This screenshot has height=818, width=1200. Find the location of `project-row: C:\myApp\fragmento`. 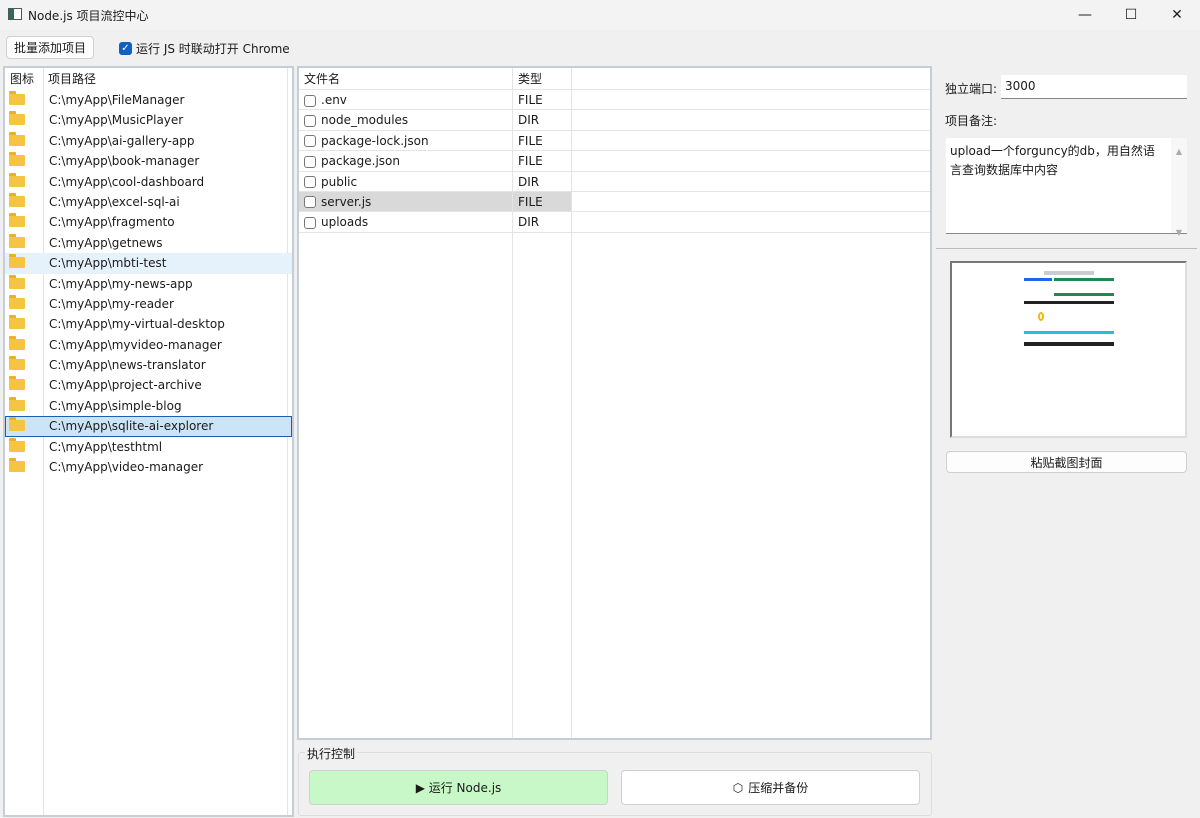

project-row: C:\myApp\fragmento is located at coordinates (148, 222).